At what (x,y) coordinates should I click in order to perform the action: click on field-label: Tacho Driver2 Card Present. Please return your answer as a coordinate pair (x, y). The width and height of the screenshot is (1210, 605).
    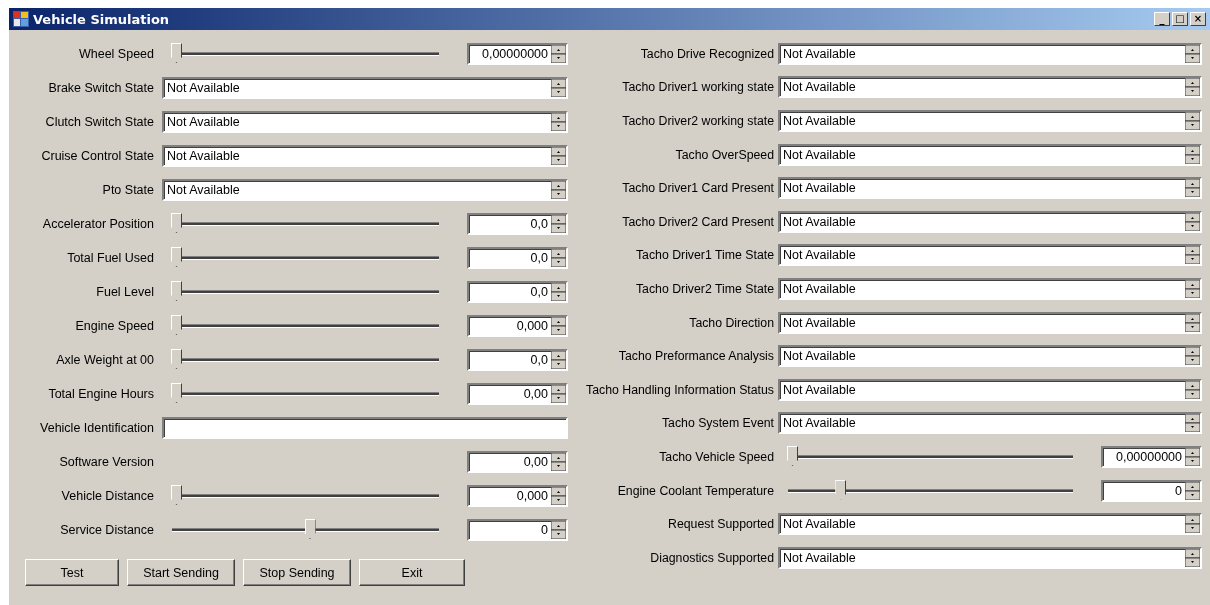
    Looking at the image, I should click on (698, 221).